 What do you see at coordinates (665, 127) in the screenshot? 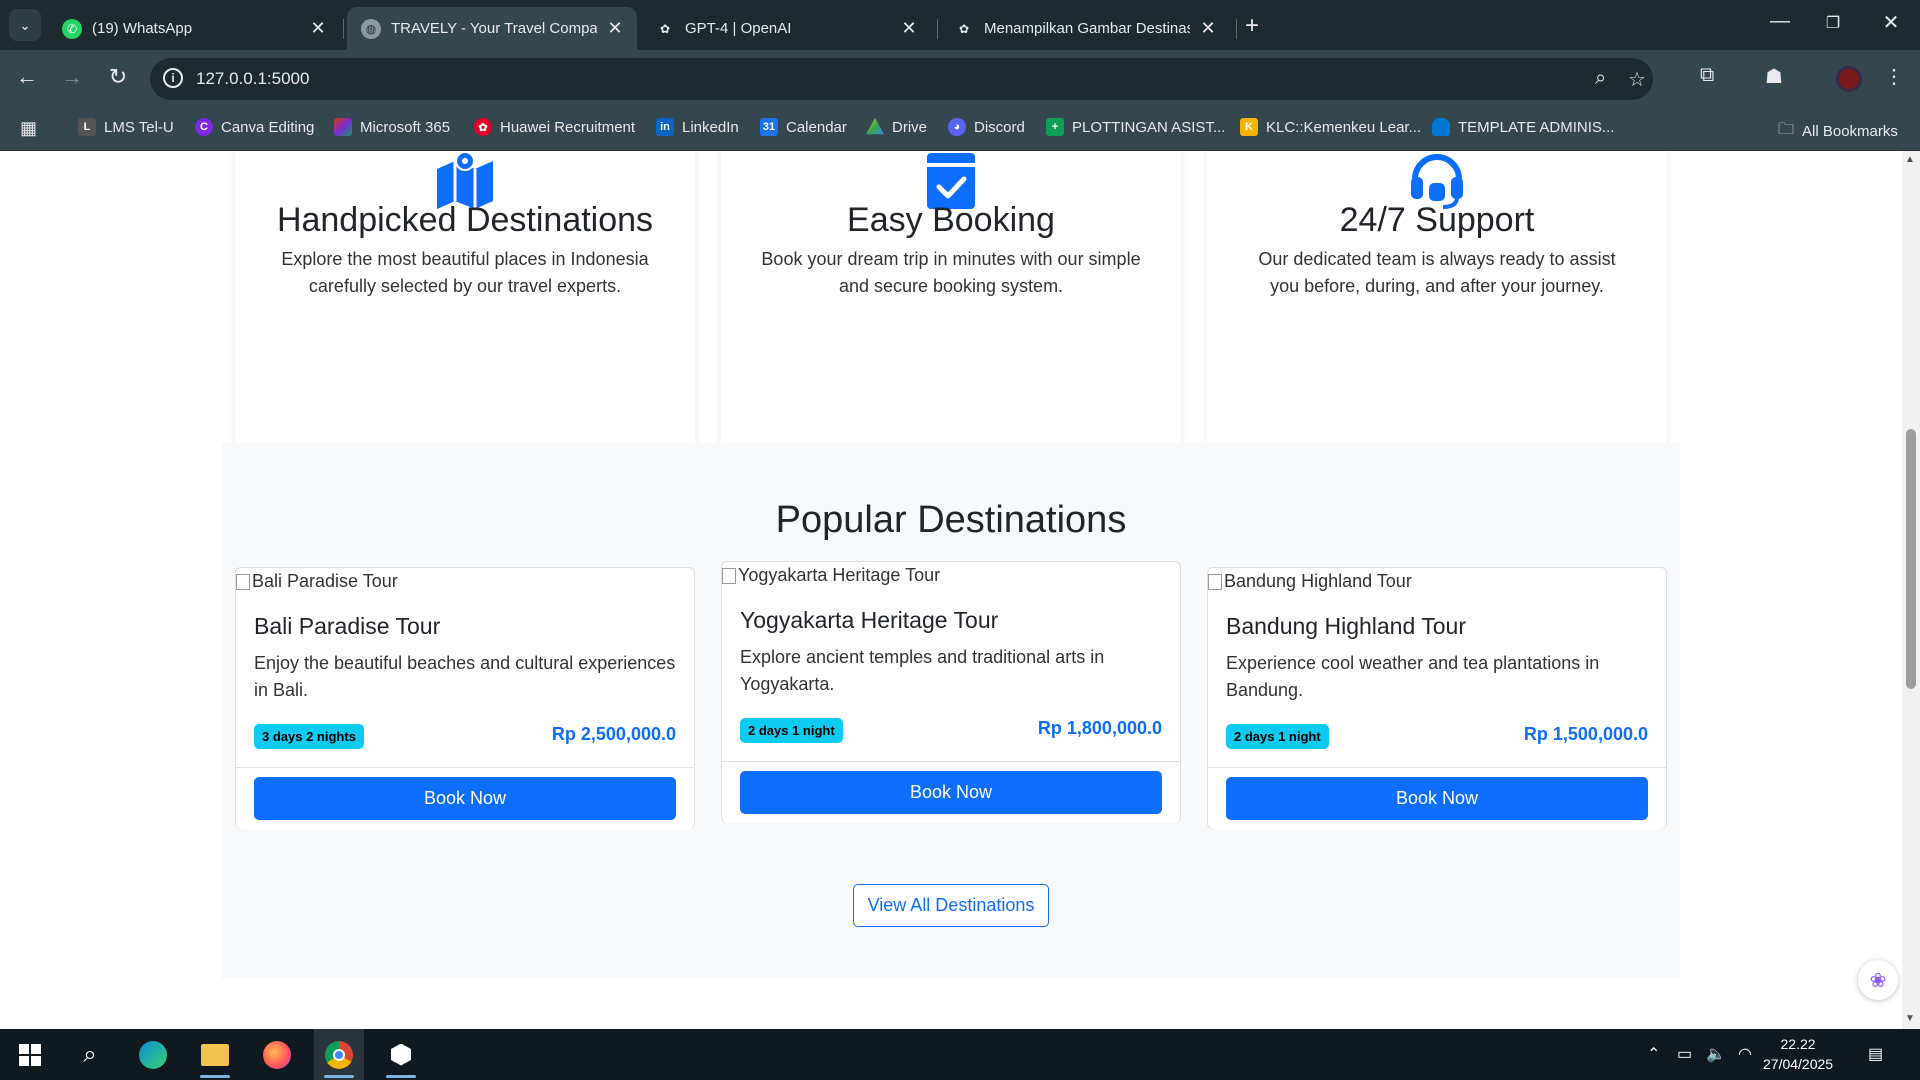
I see `linkedin-icon: in` at bounding box center [665, 127].